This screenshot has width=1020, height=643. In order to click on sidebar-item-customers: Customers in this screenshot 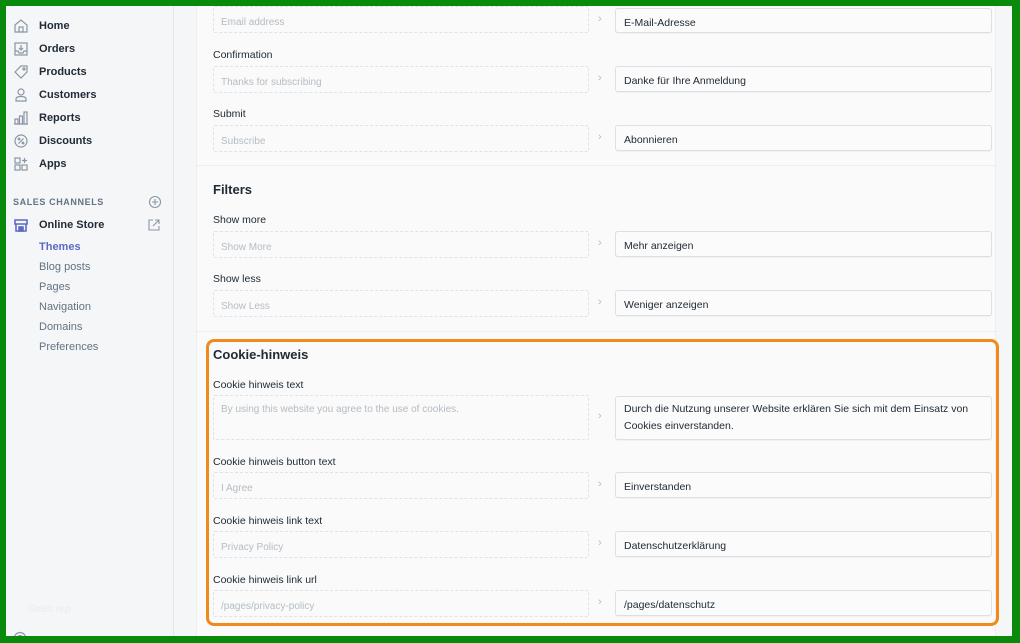, I will do `click(90, 95)`.